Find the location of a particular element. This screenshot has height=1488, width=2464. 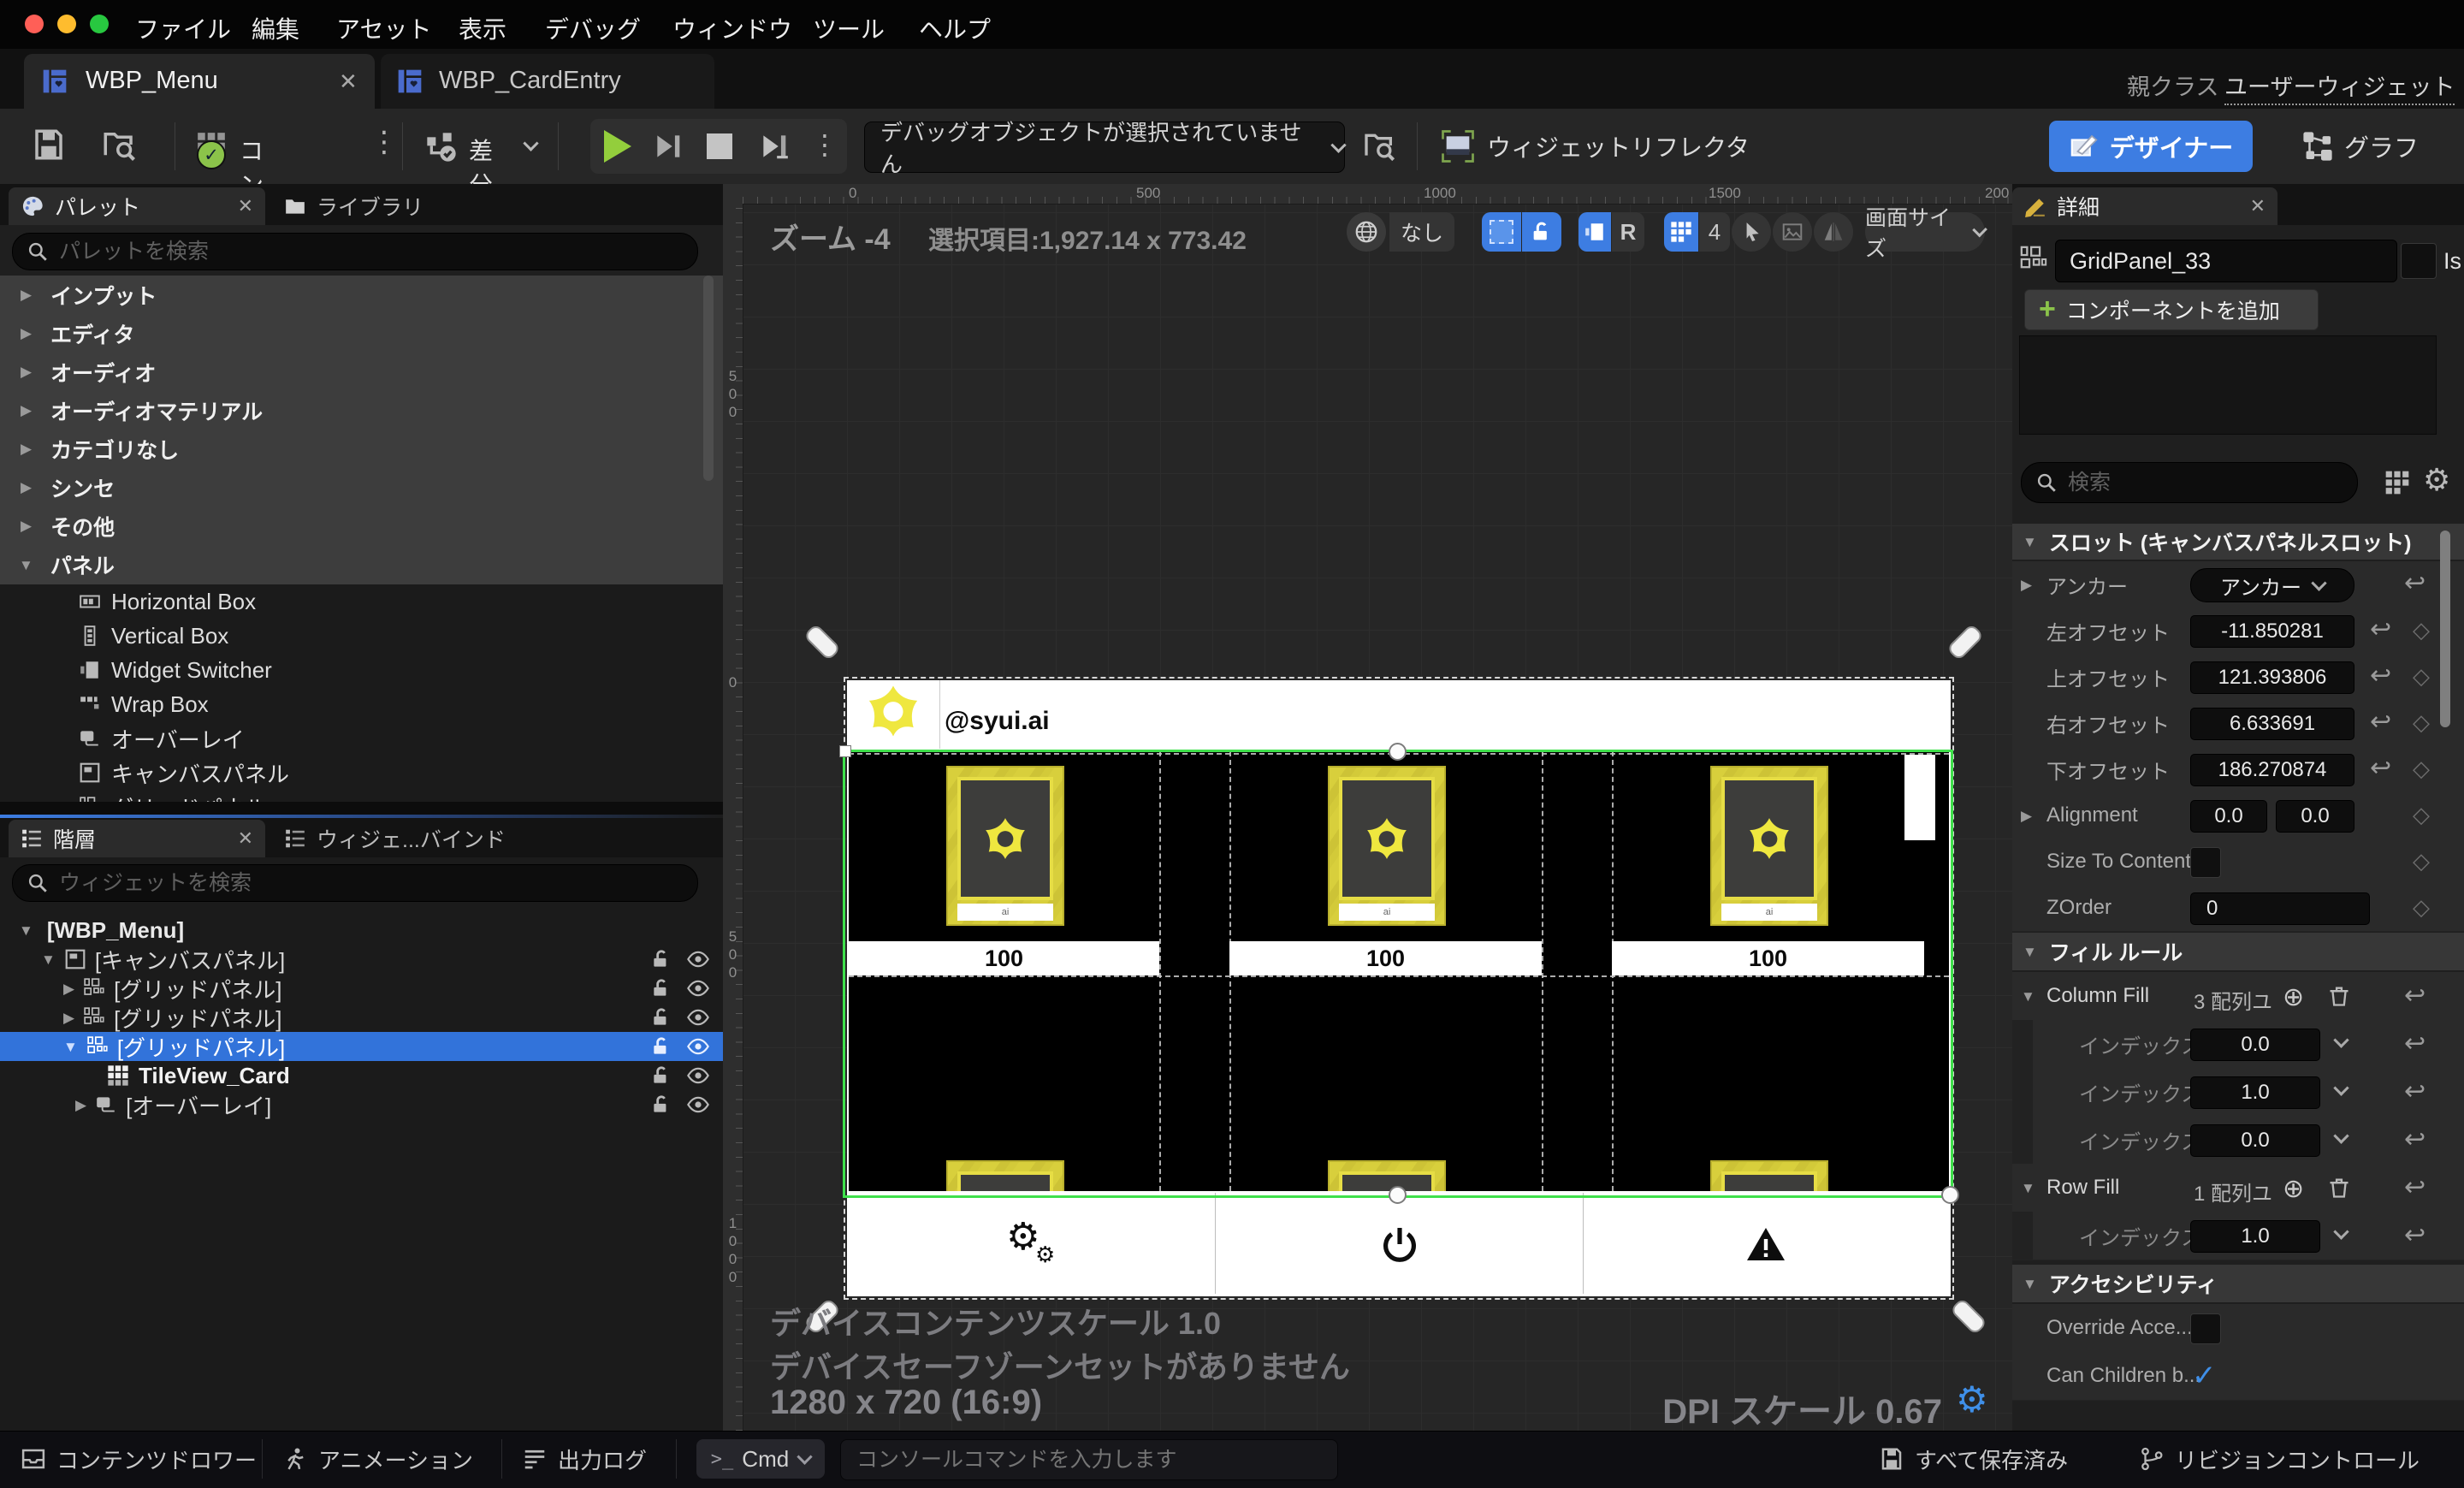

tab-widget-bind: ウィジェ...バインド is located at coordinates (413, 838).